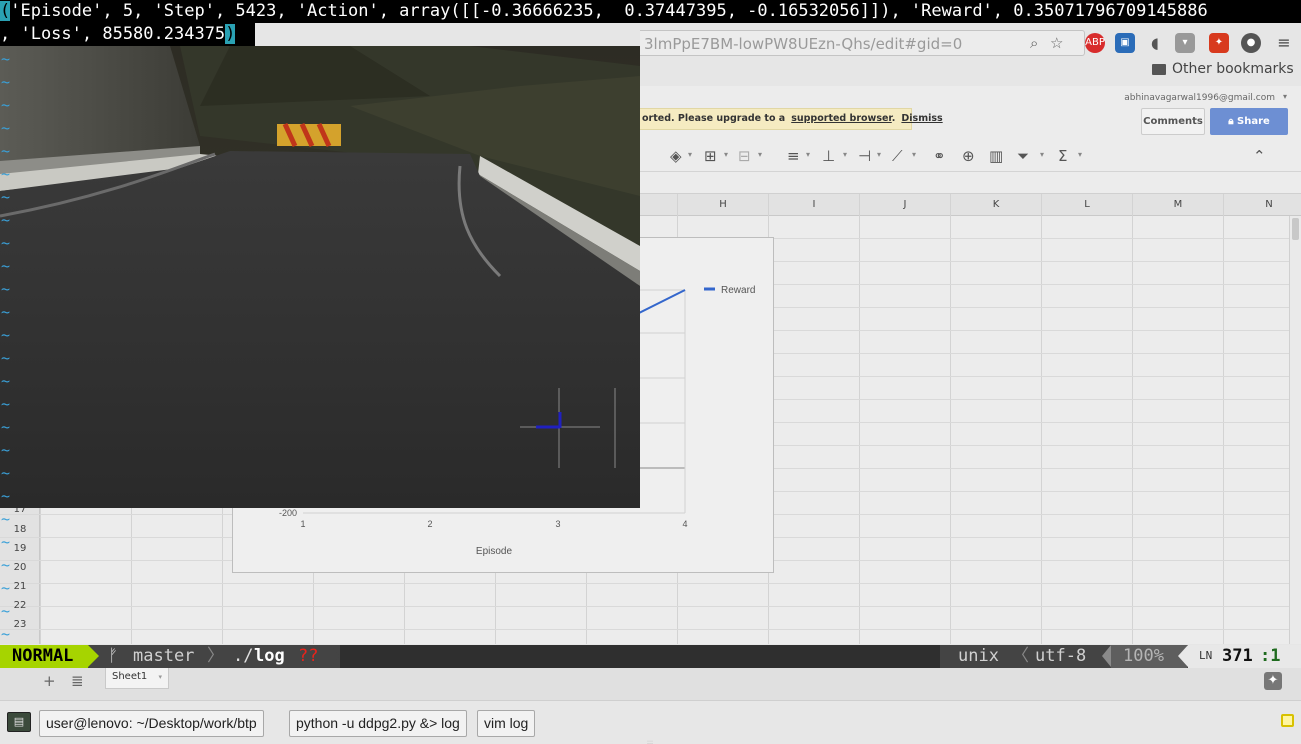  What do you see at coordinates (650, 683) in the screenshot?
I see `sheet-tabs-bar: + ≣ Sheet1 ▾ ✦` at bounding box center [650, 683].